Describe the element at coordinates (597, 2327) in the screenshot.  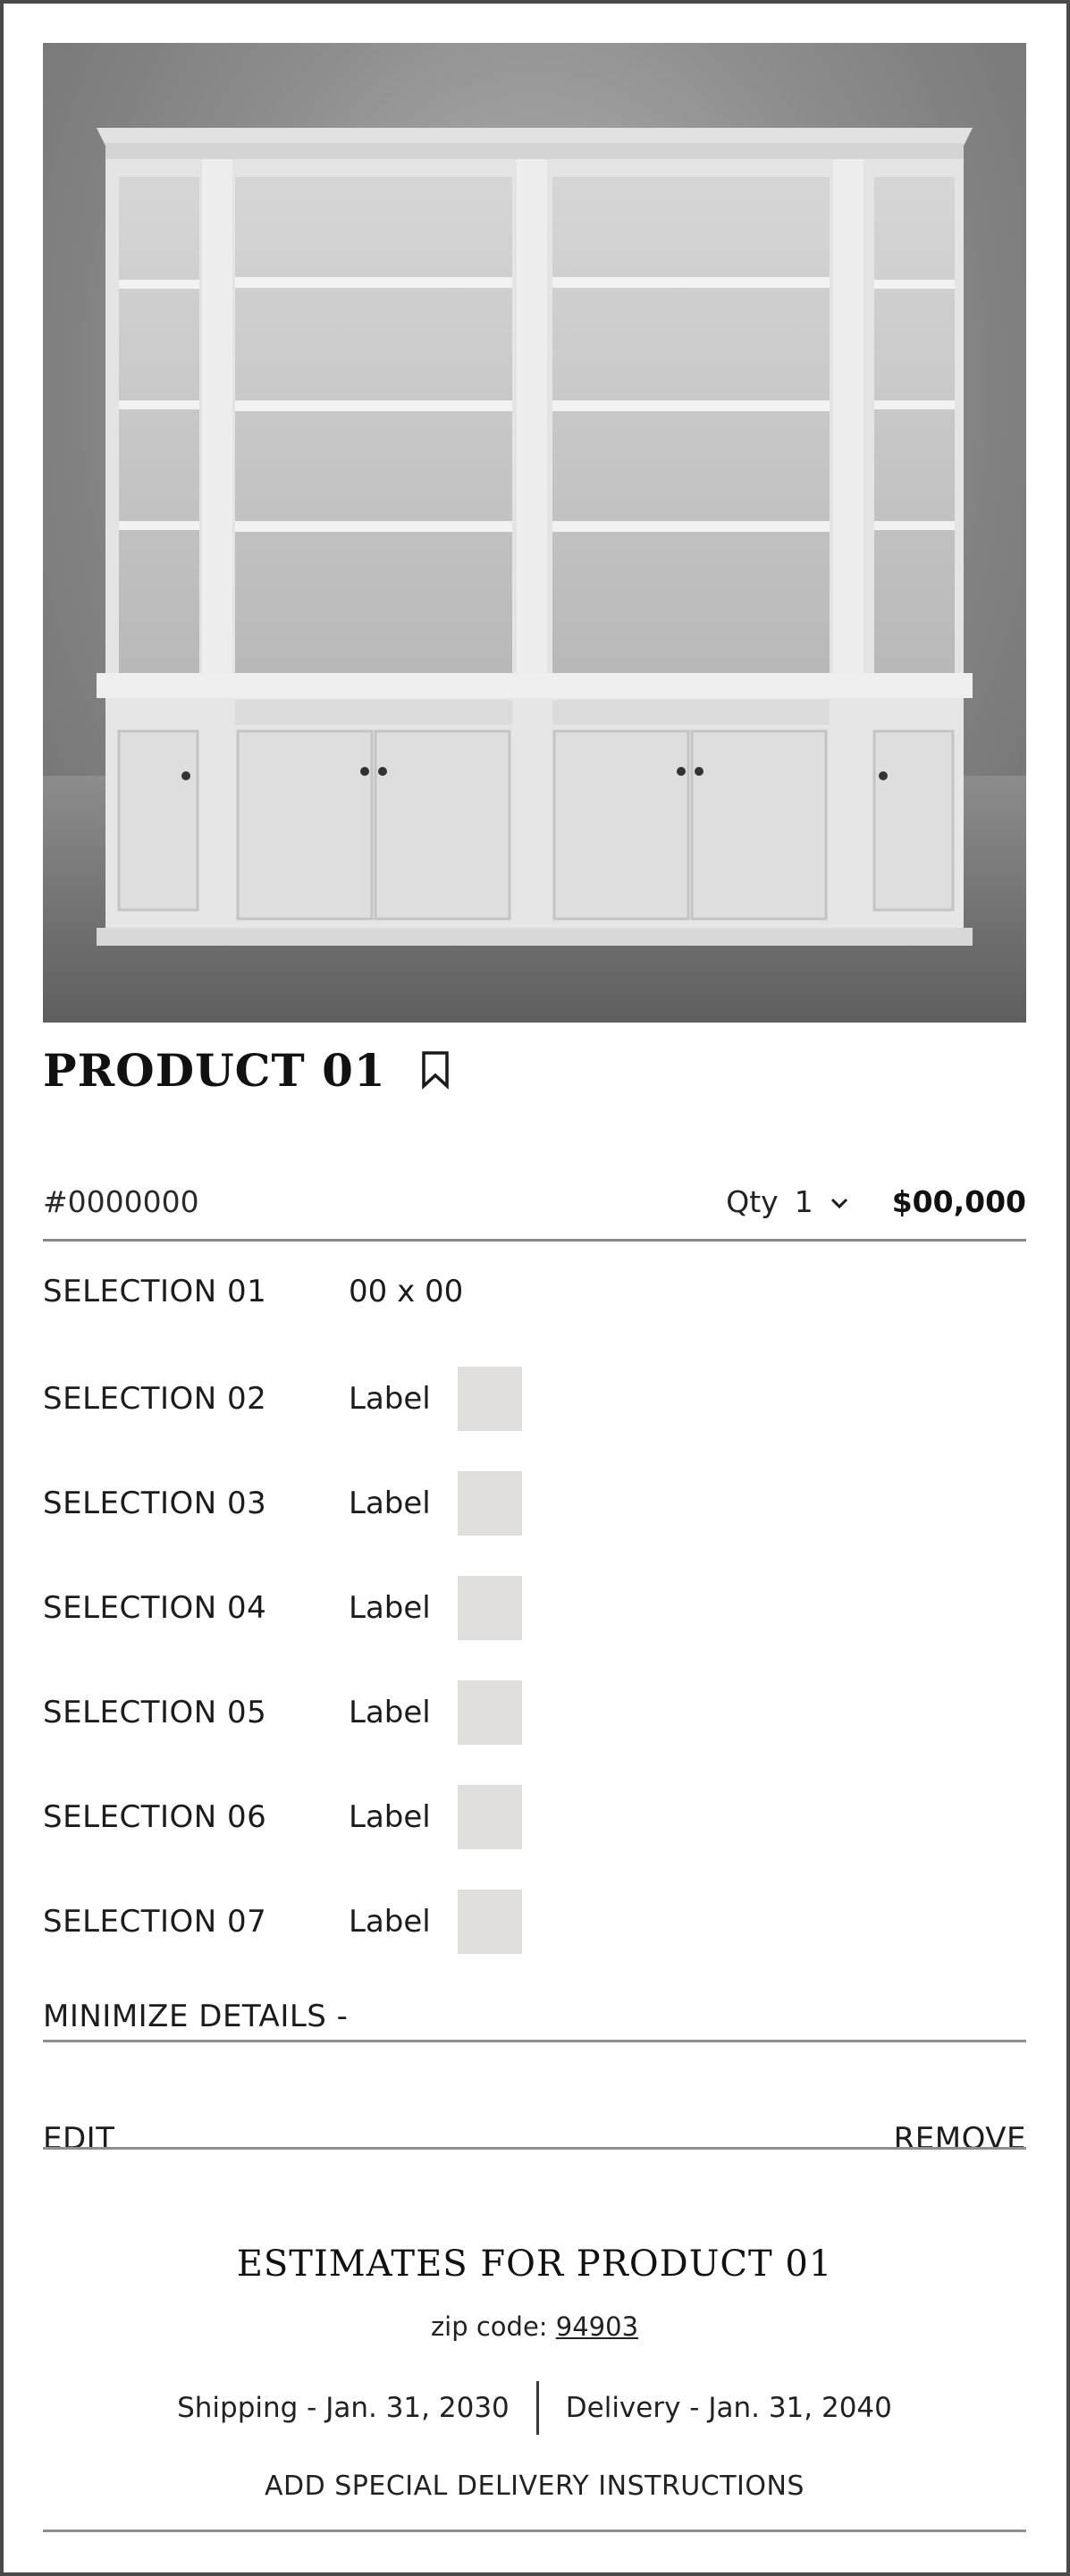
I see `zip-code-link: 94903` at that location.